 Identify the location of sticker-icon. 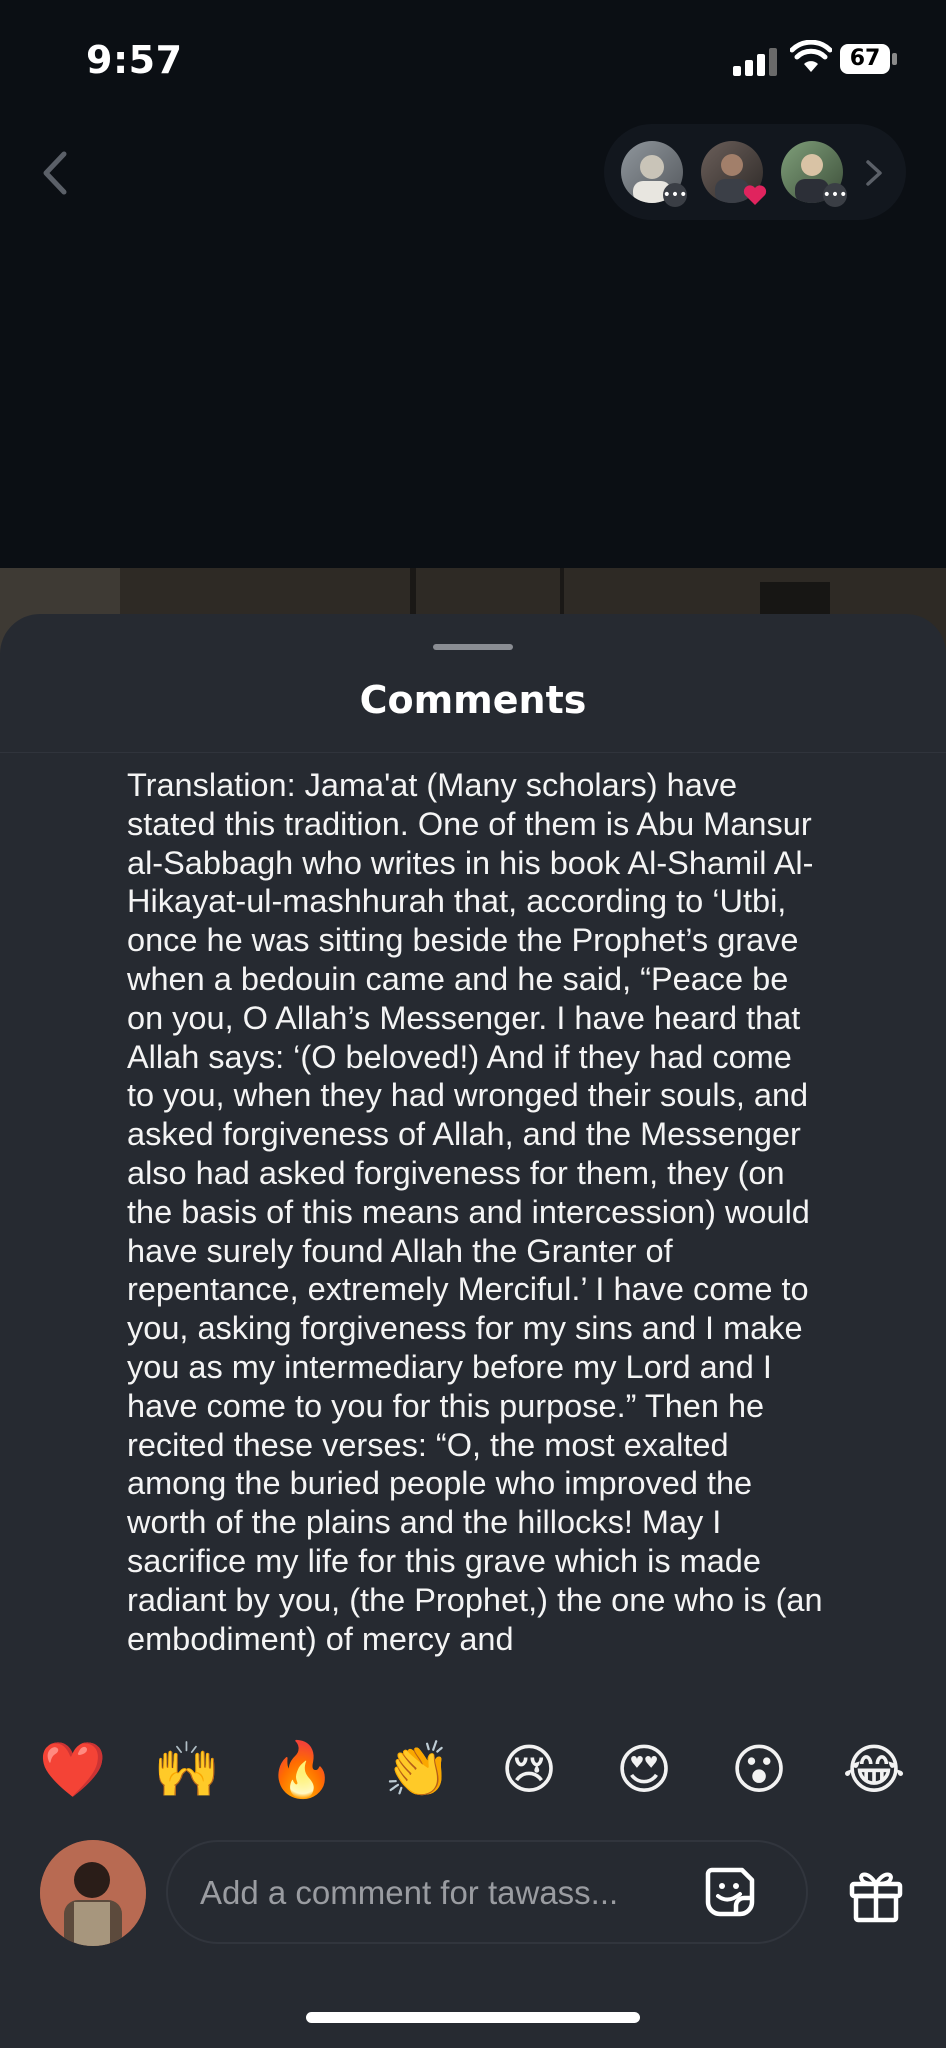
(730, 1892).